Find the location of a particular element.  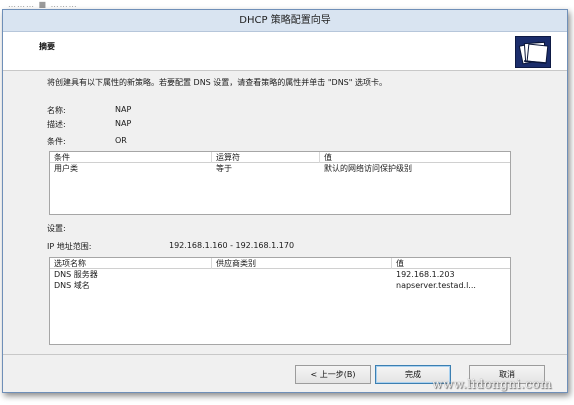

property-label: 描述: is located at coordinates (56, 124).